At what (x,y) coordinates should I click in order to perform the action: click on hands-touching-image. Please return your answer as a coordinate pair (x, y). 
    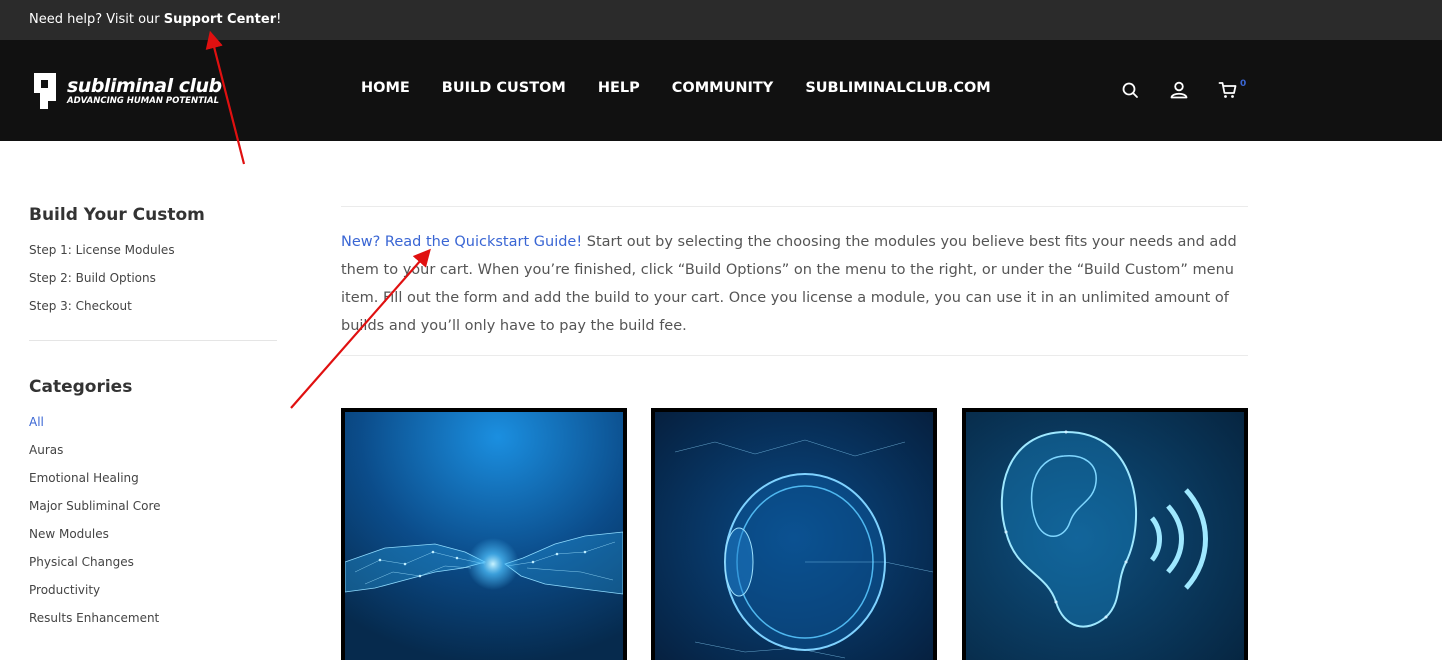
    Looking at the image, I should click on (484, 536).